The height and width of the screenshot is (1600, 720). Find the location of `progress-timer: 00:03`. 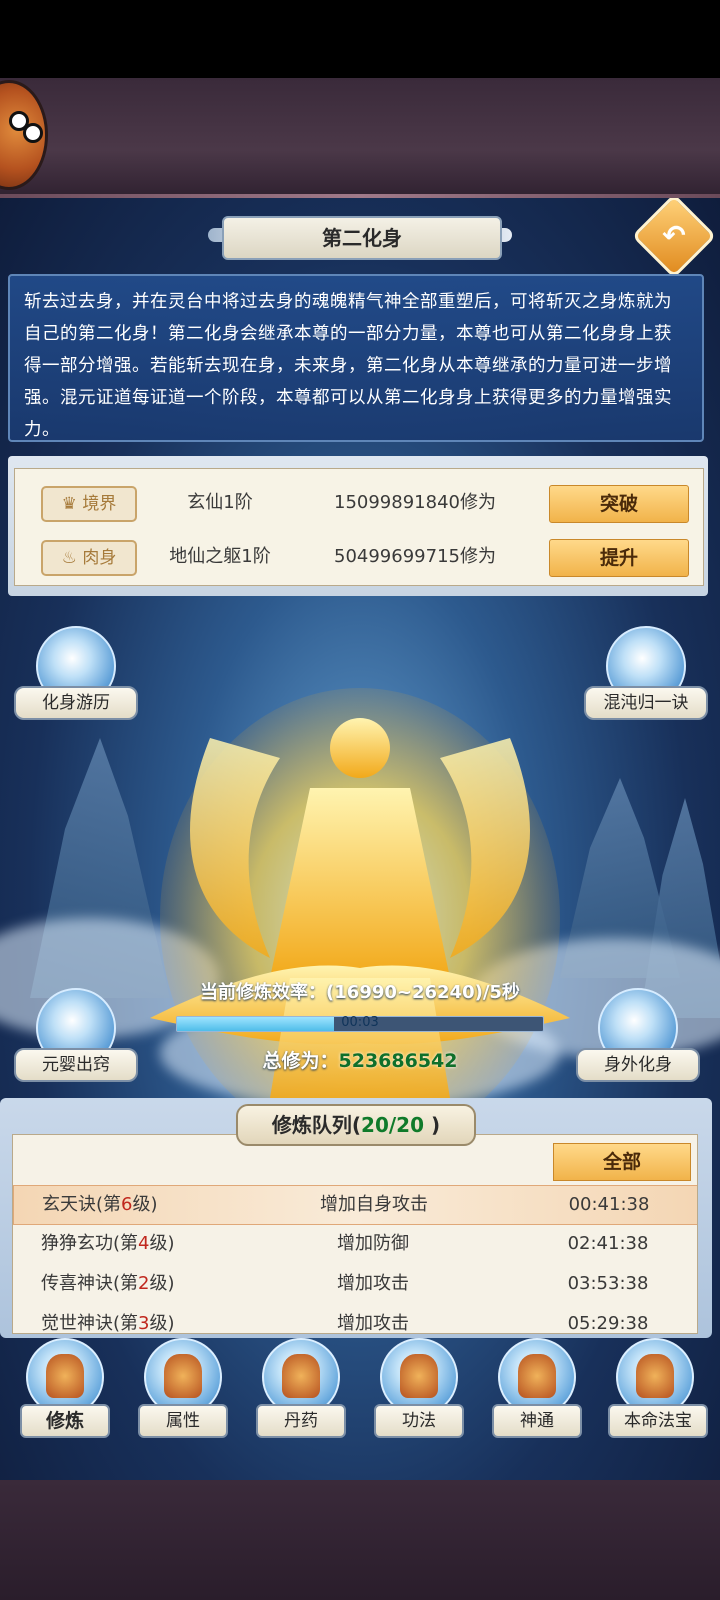

progress-timer: 00:03 is located at coordinates (360, 1022).